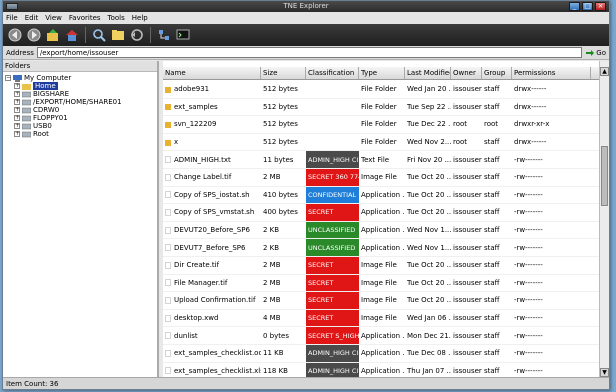 The height and width of the screenshot is (392, 616). Describe the element at coordinates (81, 118) in the screenshot. I see `tree-node: + FLOPPY01` at that location.